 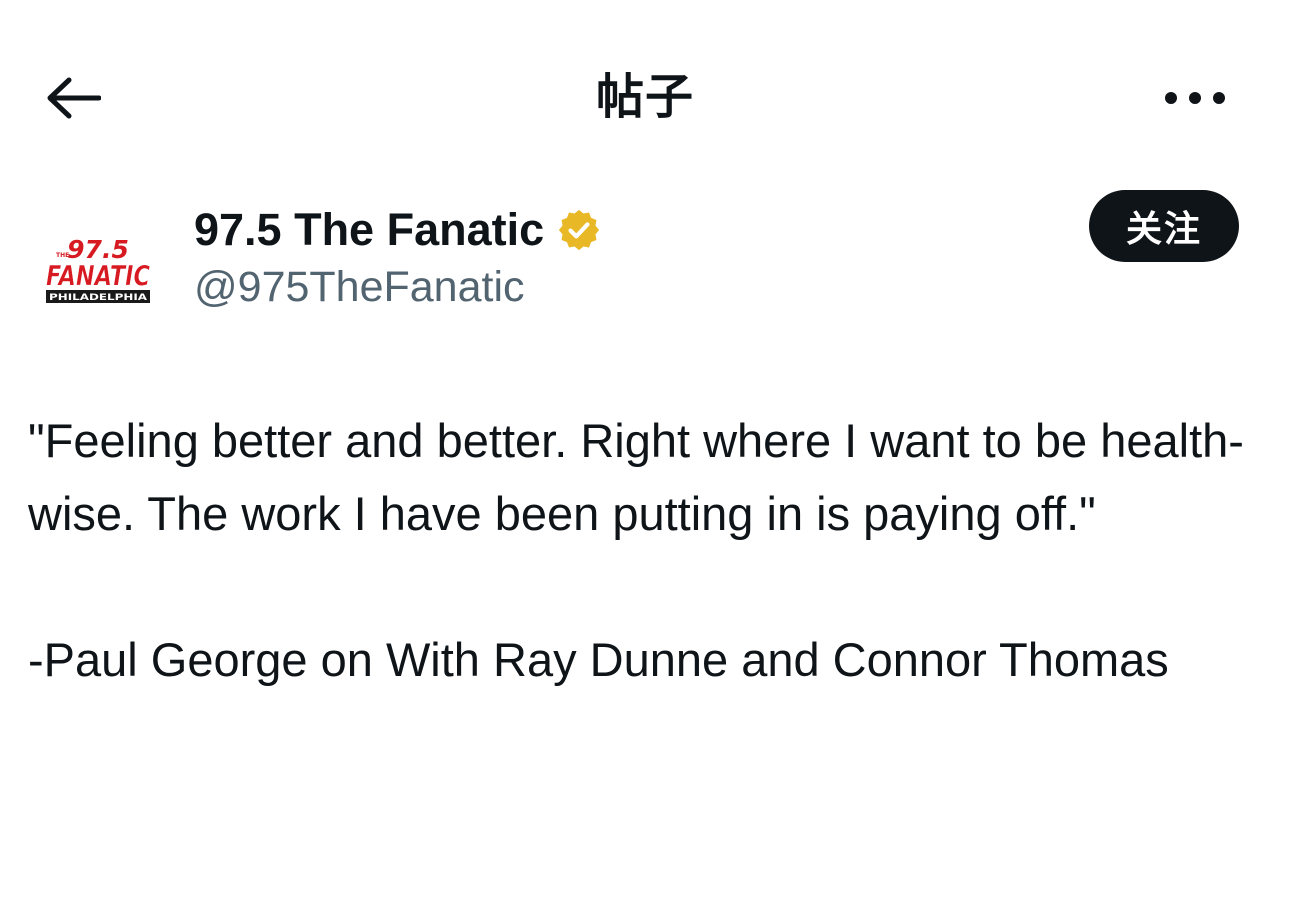 I want to click on author-name-text: 97.5 The Fanatic, so click(x=369, y=229).